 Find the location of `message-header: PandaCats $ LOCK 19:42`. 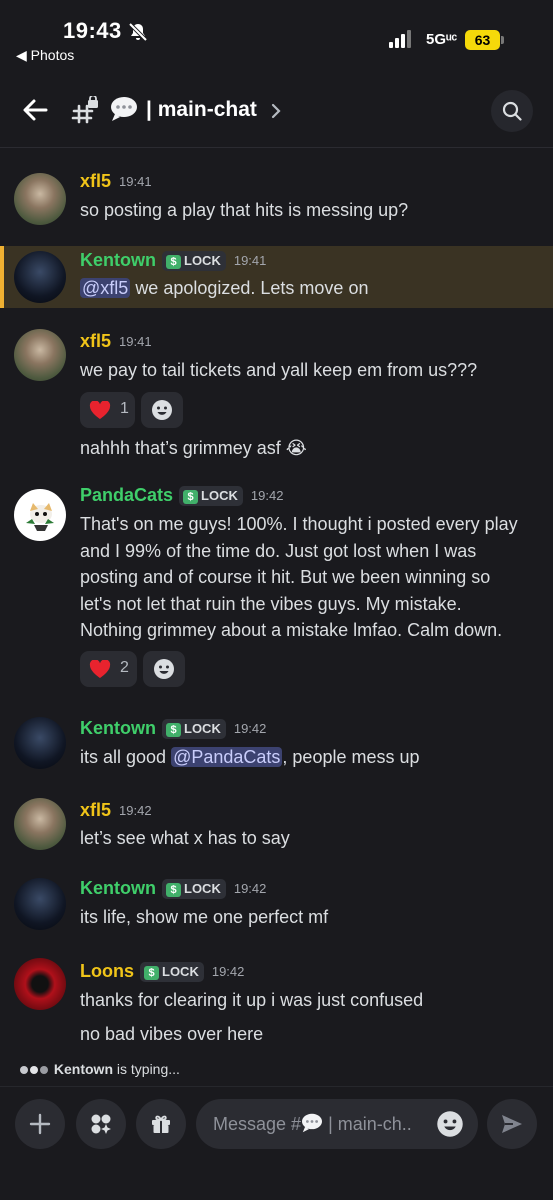

message-header: PandaCats $ LOCK 19:42 is located at coordinates (181, 497).